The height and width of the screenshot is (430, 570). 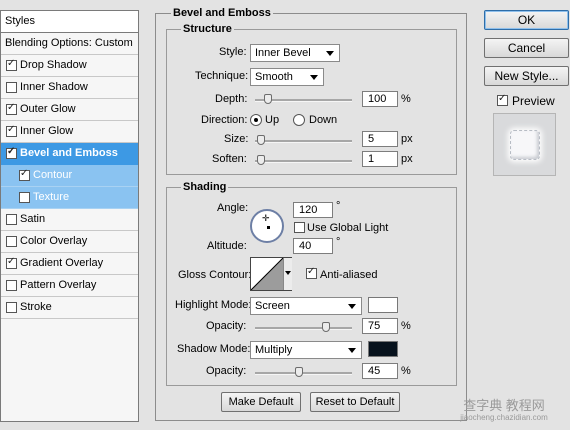 What do you see at coordinates (261, 140) in the screenshot?
I see `size-slider-thumb` at bounding box center [261, 140].